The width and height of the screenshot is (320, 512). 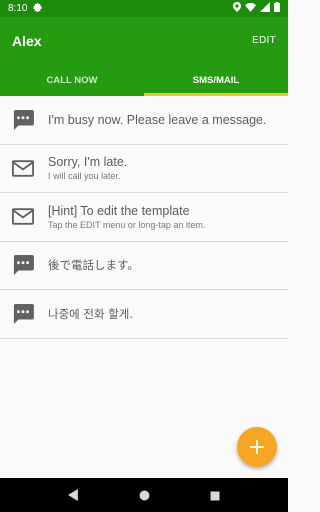 What do you see at coordinates (72, 80) in the screenshot?
I see `tab-call-now: CALL NOW` at bounding box center [72, 80].